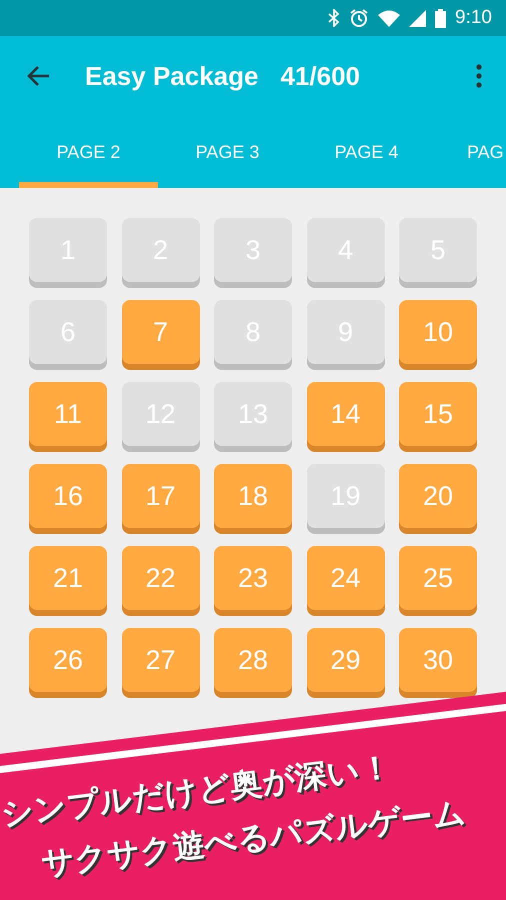 The height and width of the screenshot is (900, 506). Describe the element at coordinates (38, 76) in the screenshot. I see `back-arrow-icon` at that location.